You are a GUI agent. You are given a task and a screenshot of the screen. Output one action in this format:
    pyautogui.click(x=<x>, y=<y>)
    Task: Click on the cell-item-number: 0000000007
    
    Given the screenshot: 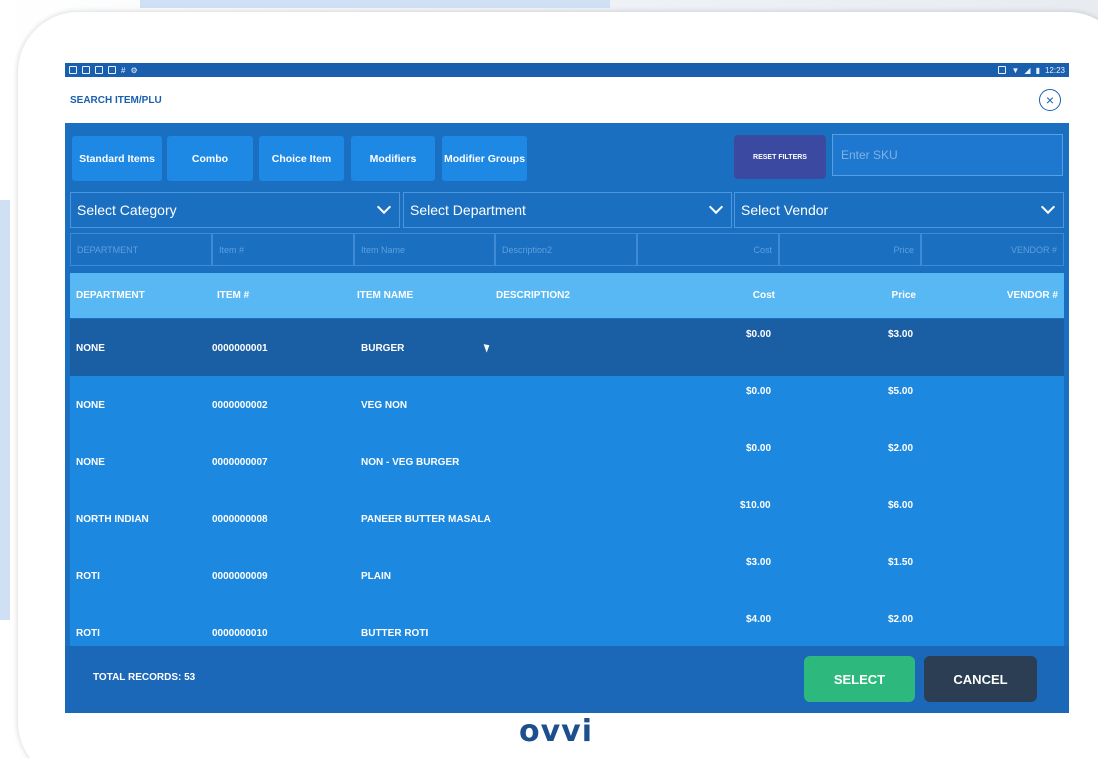 What is the action you would take?
    pyautogui.click(x=240, y=462)
    